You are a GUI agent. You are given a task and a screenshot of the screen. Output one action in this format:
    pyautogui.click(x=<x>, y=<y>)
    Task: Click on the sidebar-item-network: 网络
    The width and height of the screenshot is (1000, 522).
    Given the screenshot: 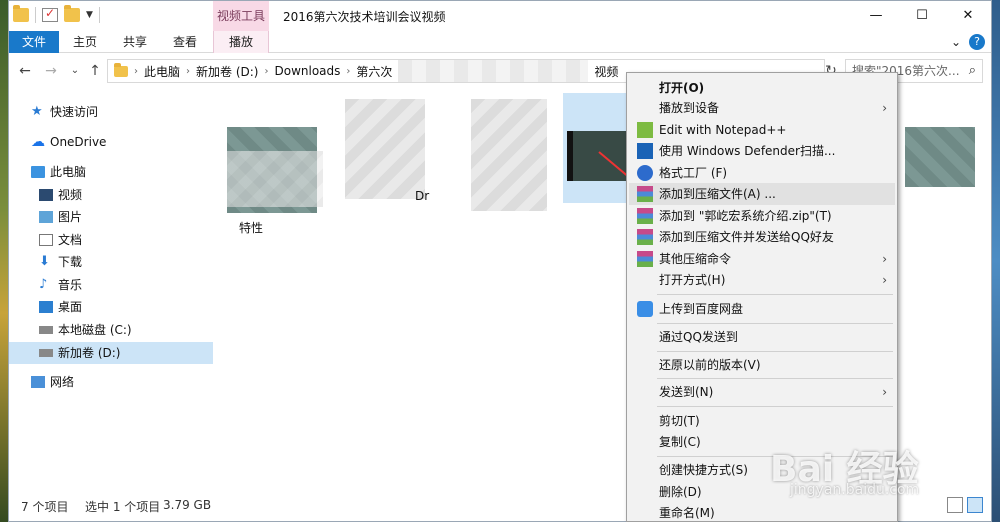 What is the action you would take?
    pyautogui.click(x=52, y=382)
    